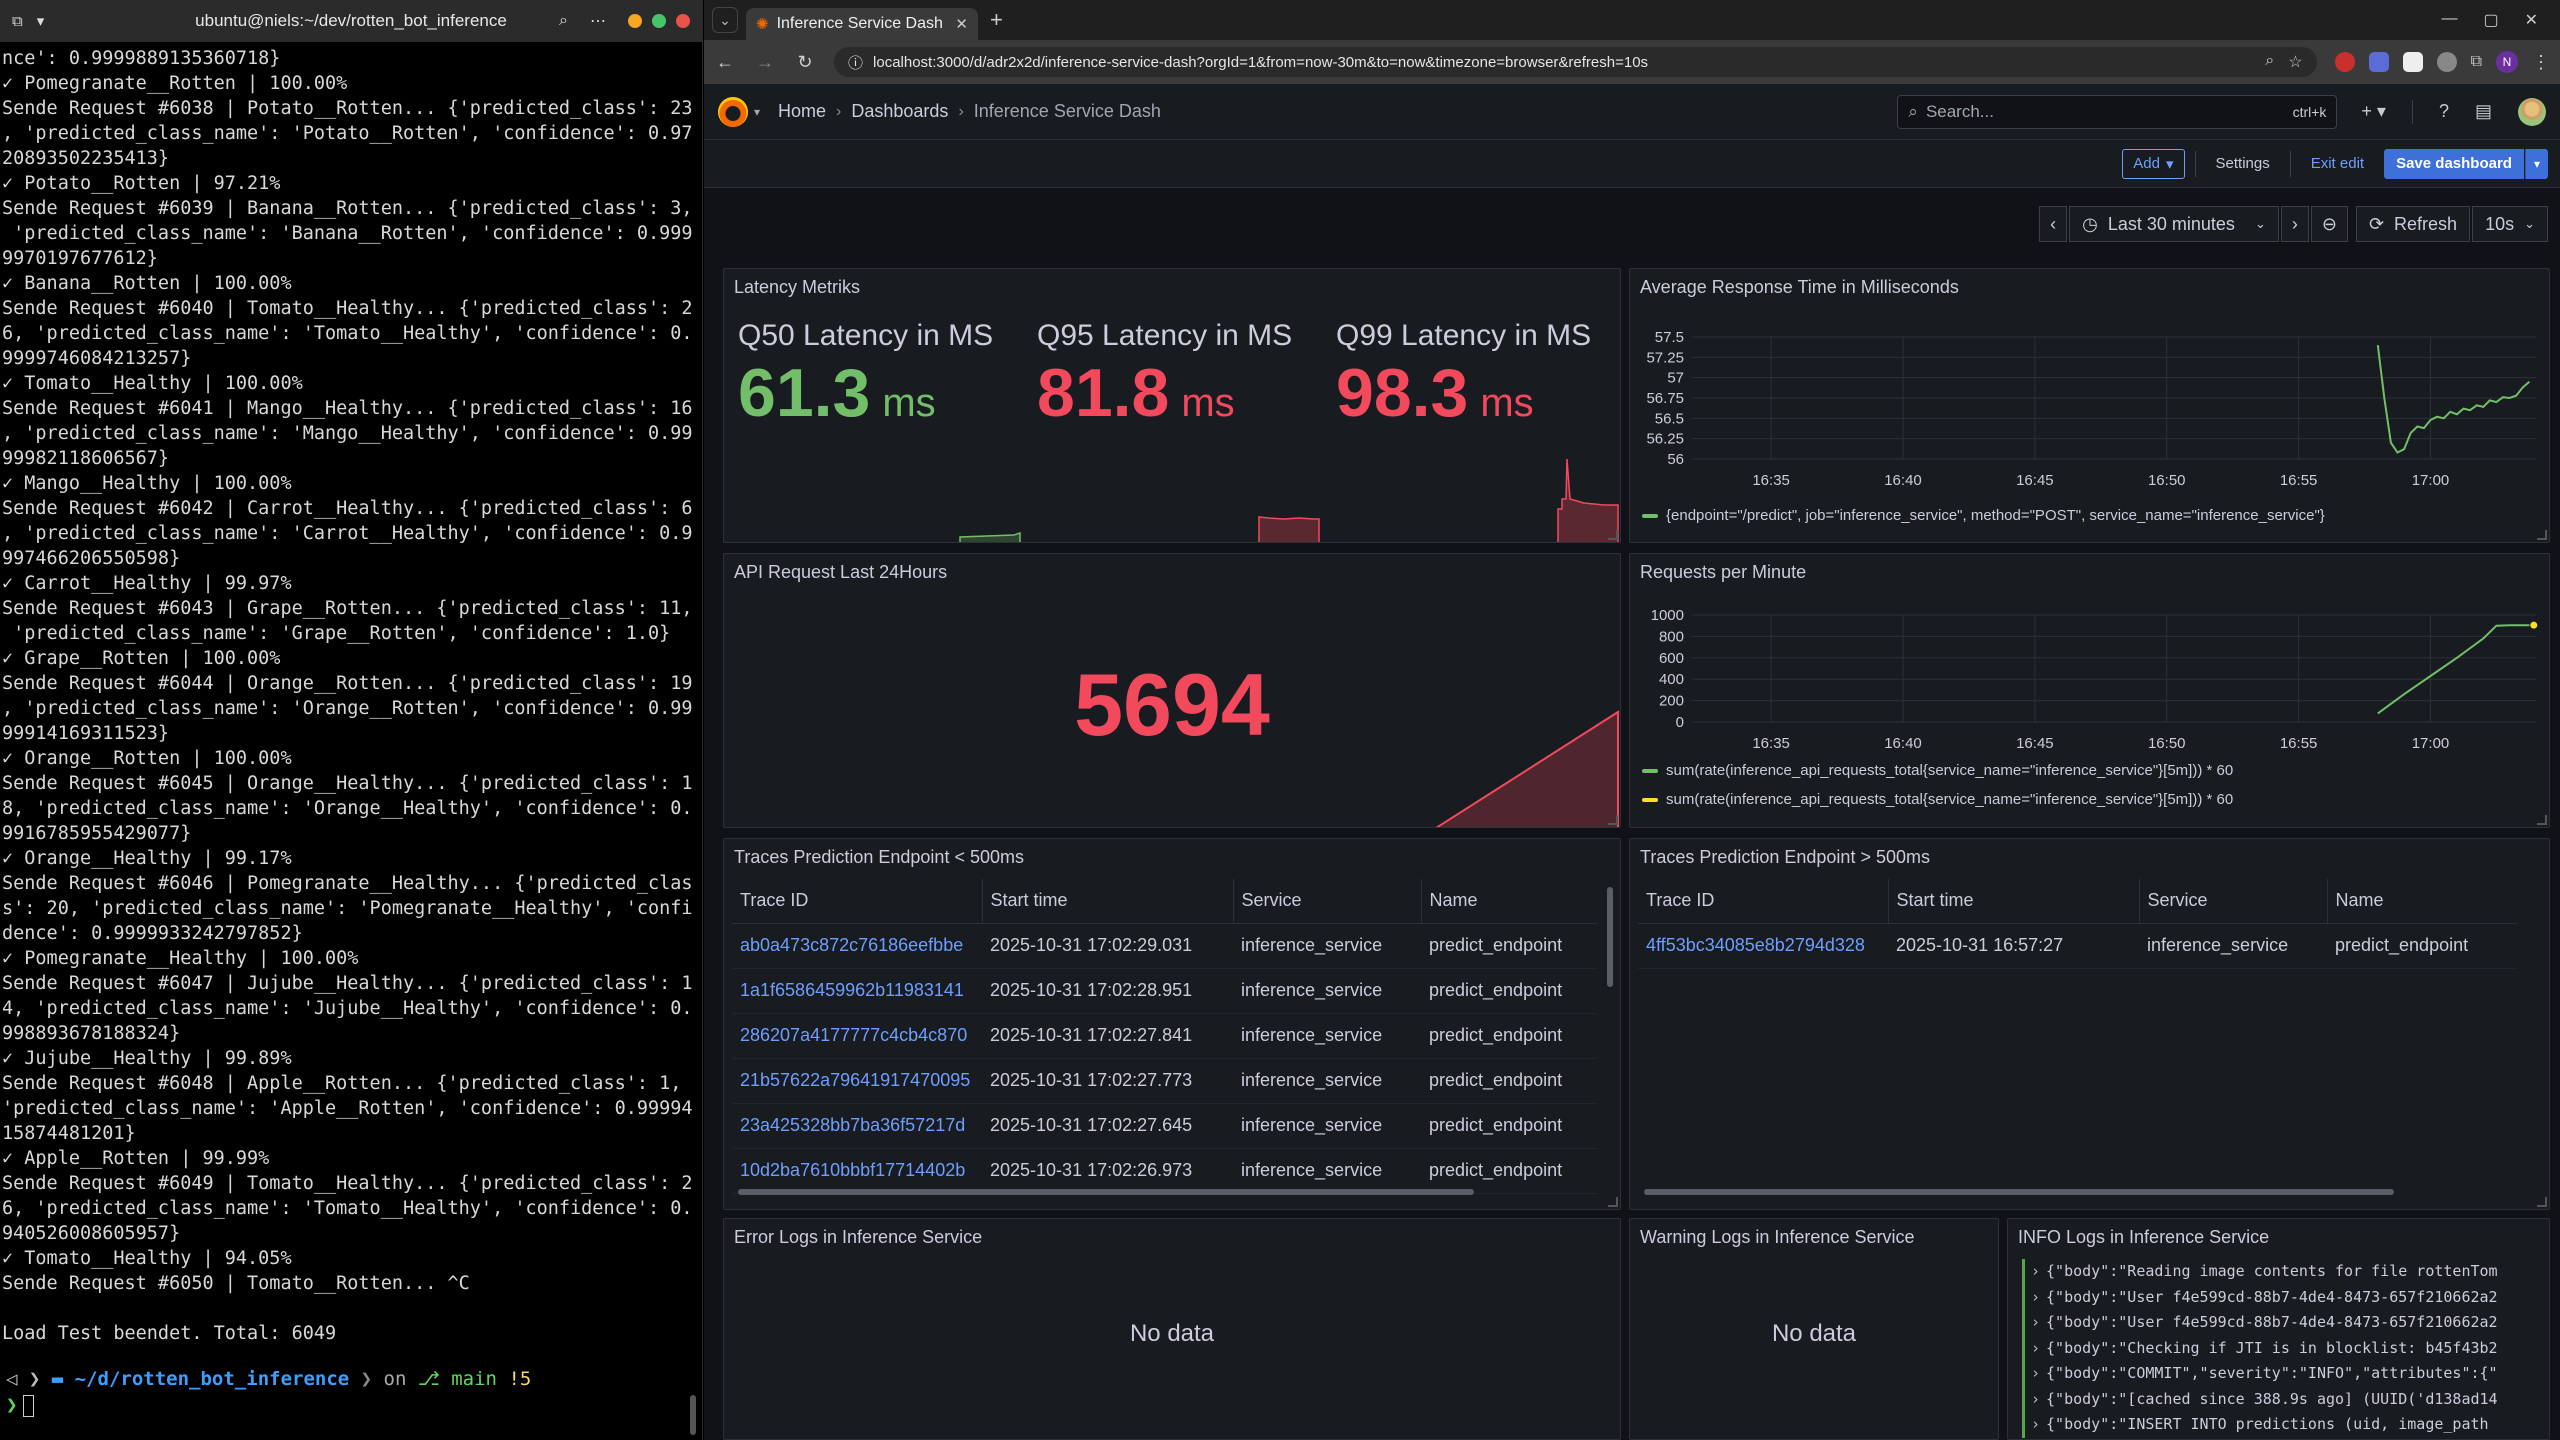  What do you see at coordinates (996, 20) in the screenshot?
I see `new-tab-button: +` at bounding box center [996, 20].